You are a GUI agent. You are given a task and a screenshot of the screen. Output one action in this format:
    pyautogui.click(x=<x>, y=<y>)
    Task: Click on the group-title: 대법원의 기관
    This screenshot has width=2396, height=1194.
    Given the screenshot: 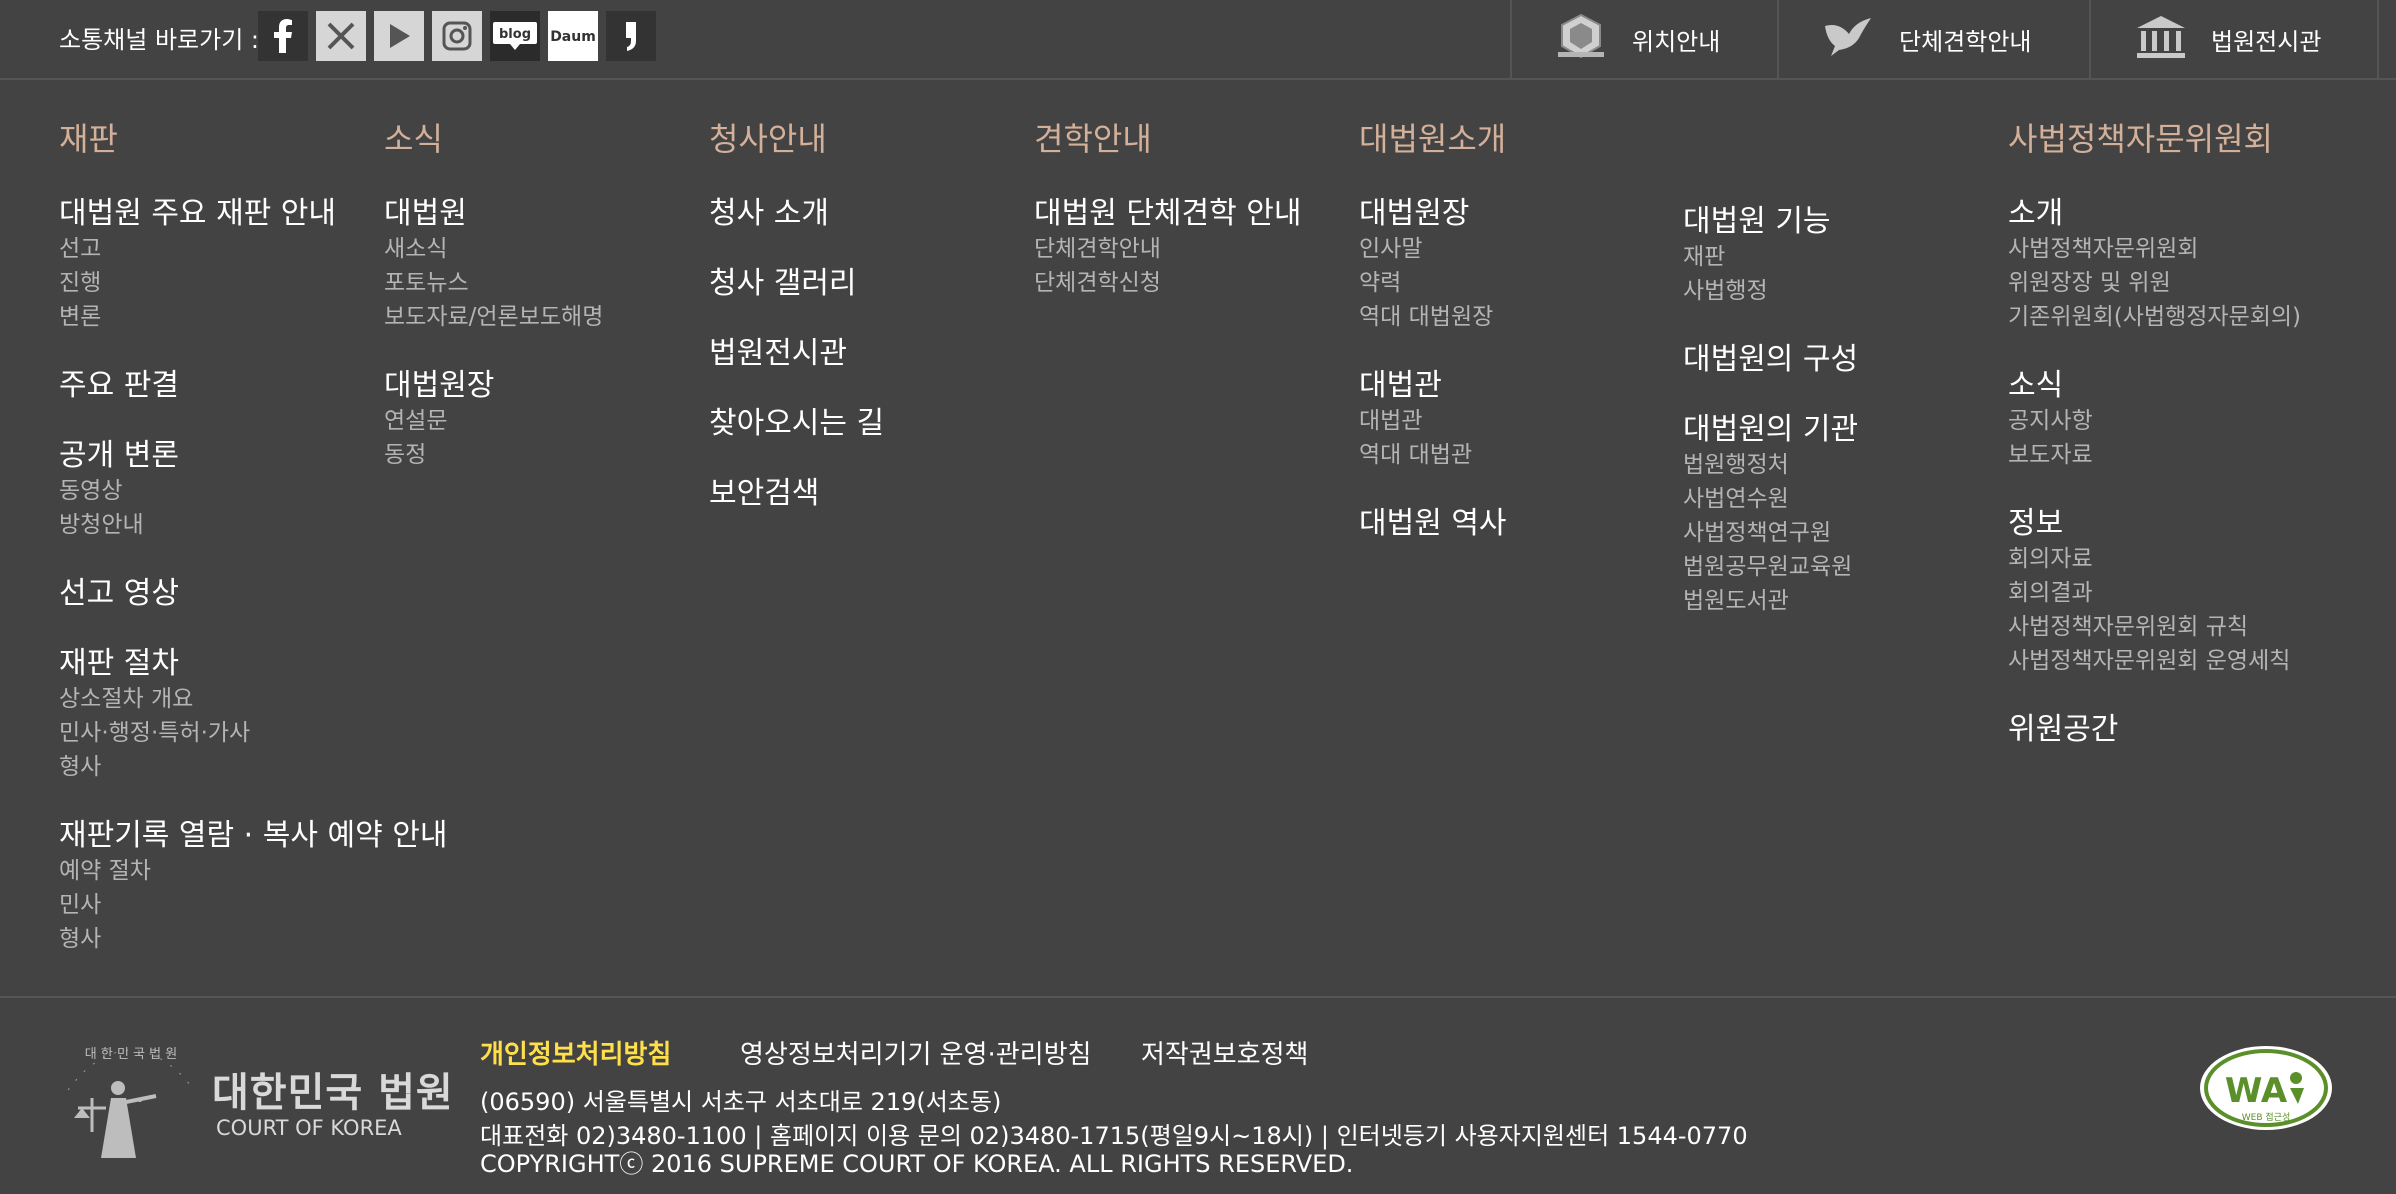 What is the action you would take?
    pyautogui.click(x=1770, y=426)
    